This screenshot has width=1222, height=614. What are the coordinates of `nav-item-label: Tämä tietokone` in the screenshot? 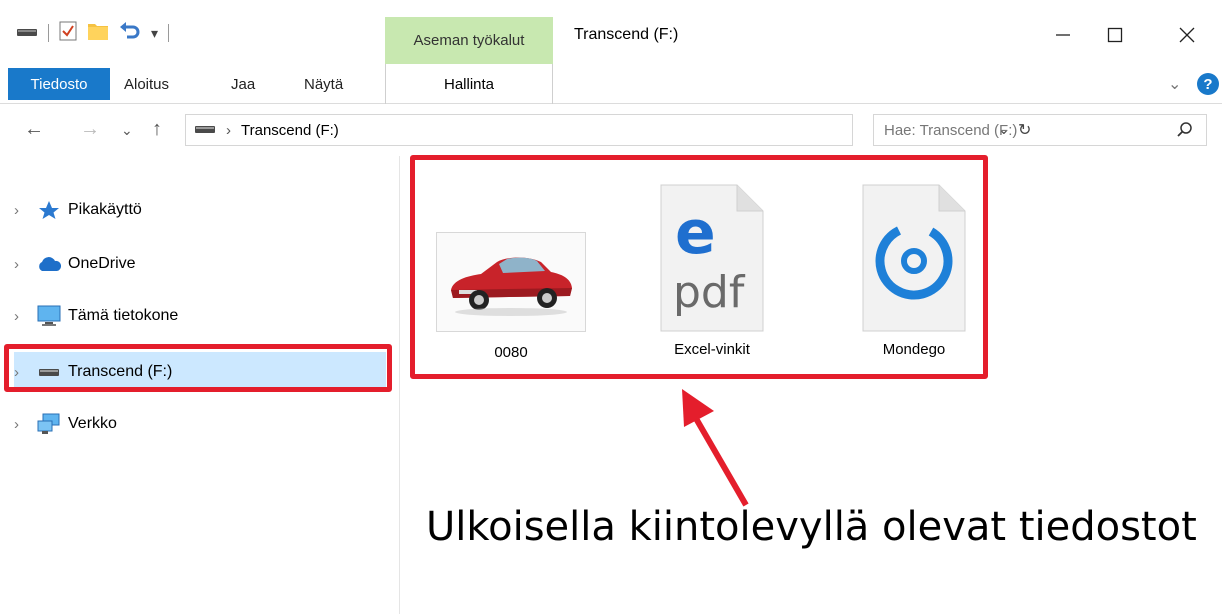 It's located at (123, 315).